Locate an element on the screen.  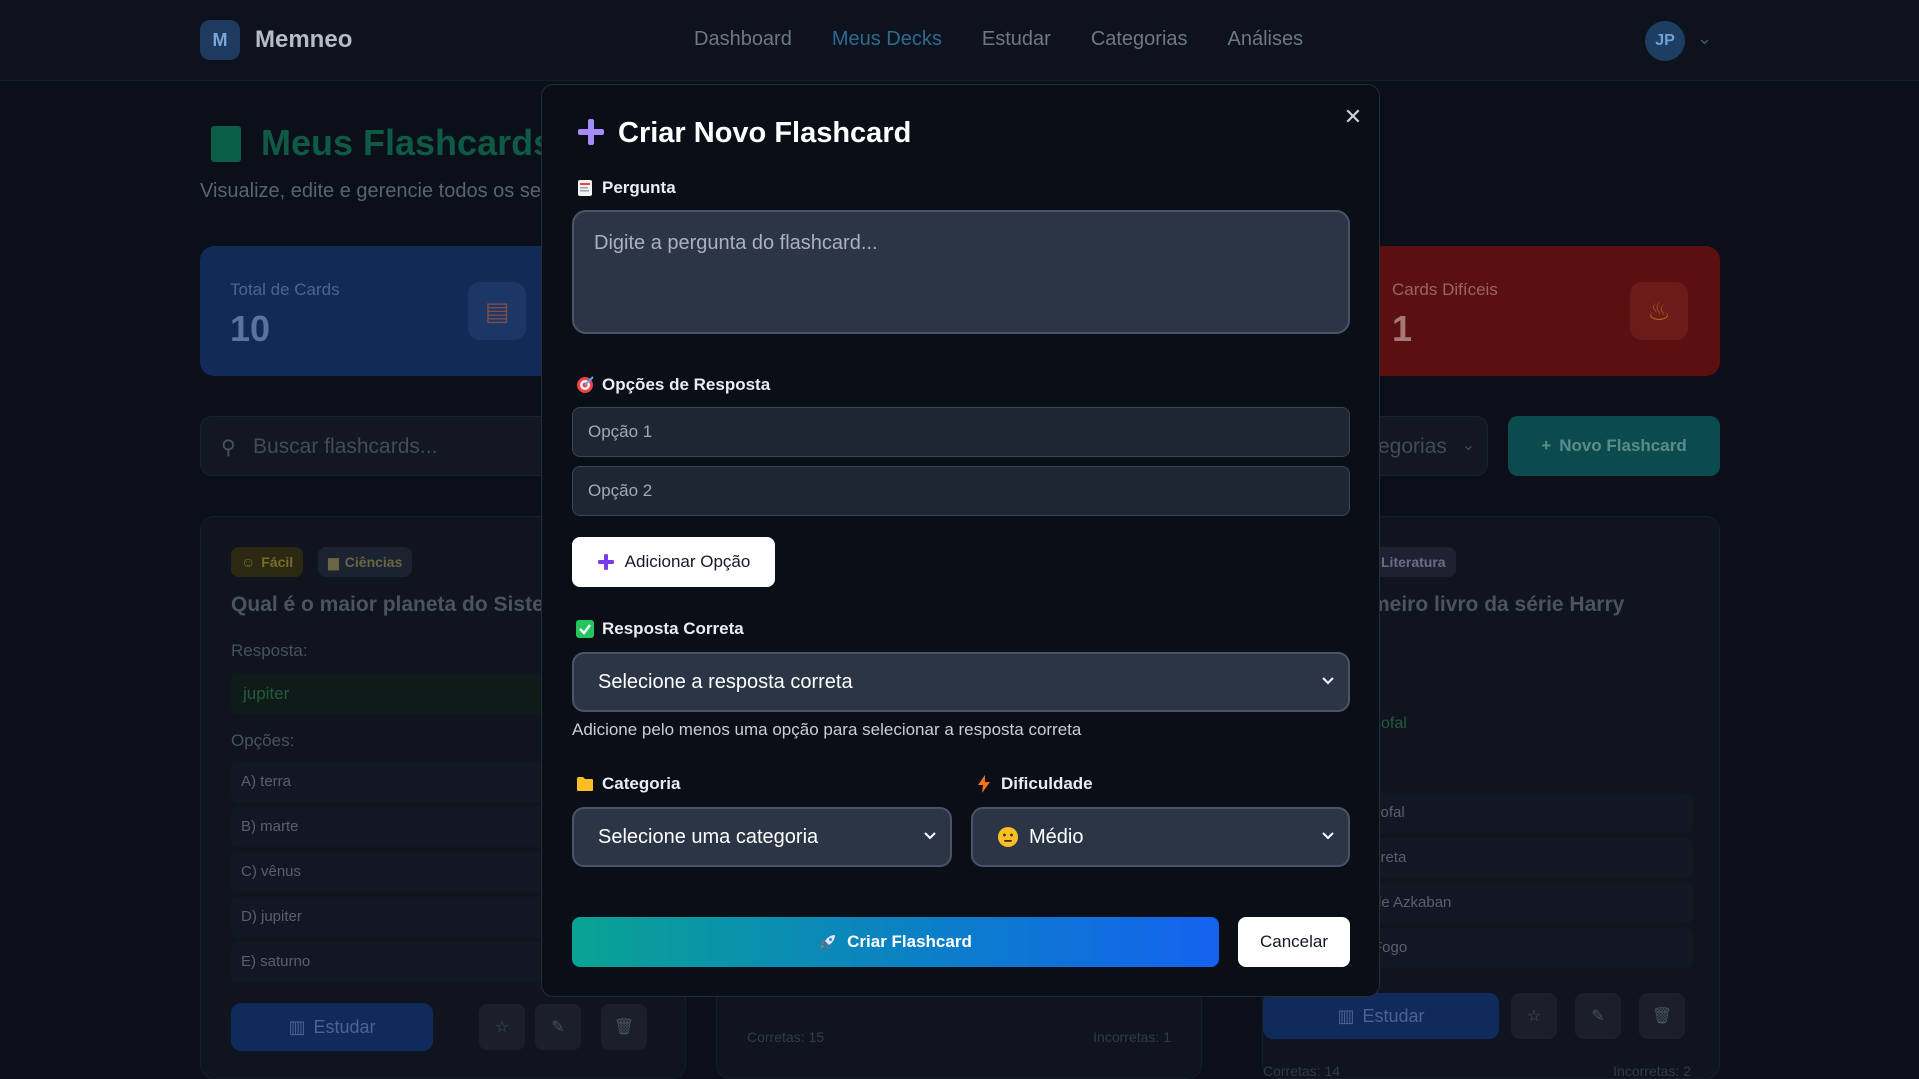
modal-title: Criar Novo Flashcard is located at coordinates (765, 133).